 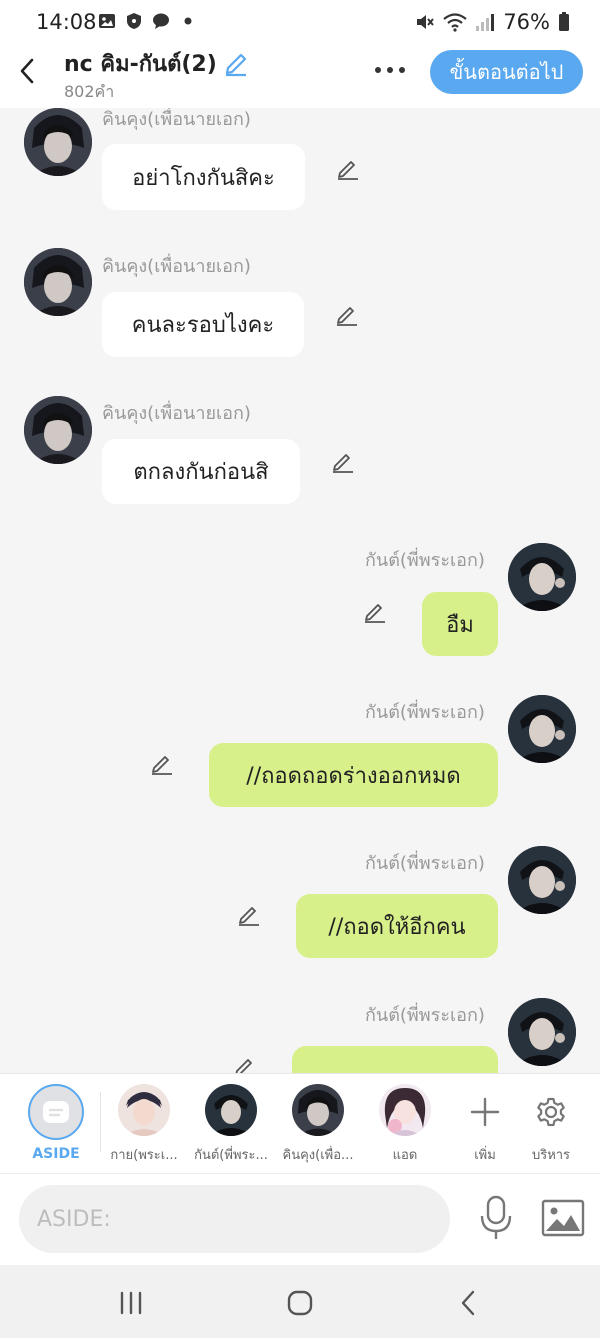 I want to click on home-button, so click(x=300, y=1303).